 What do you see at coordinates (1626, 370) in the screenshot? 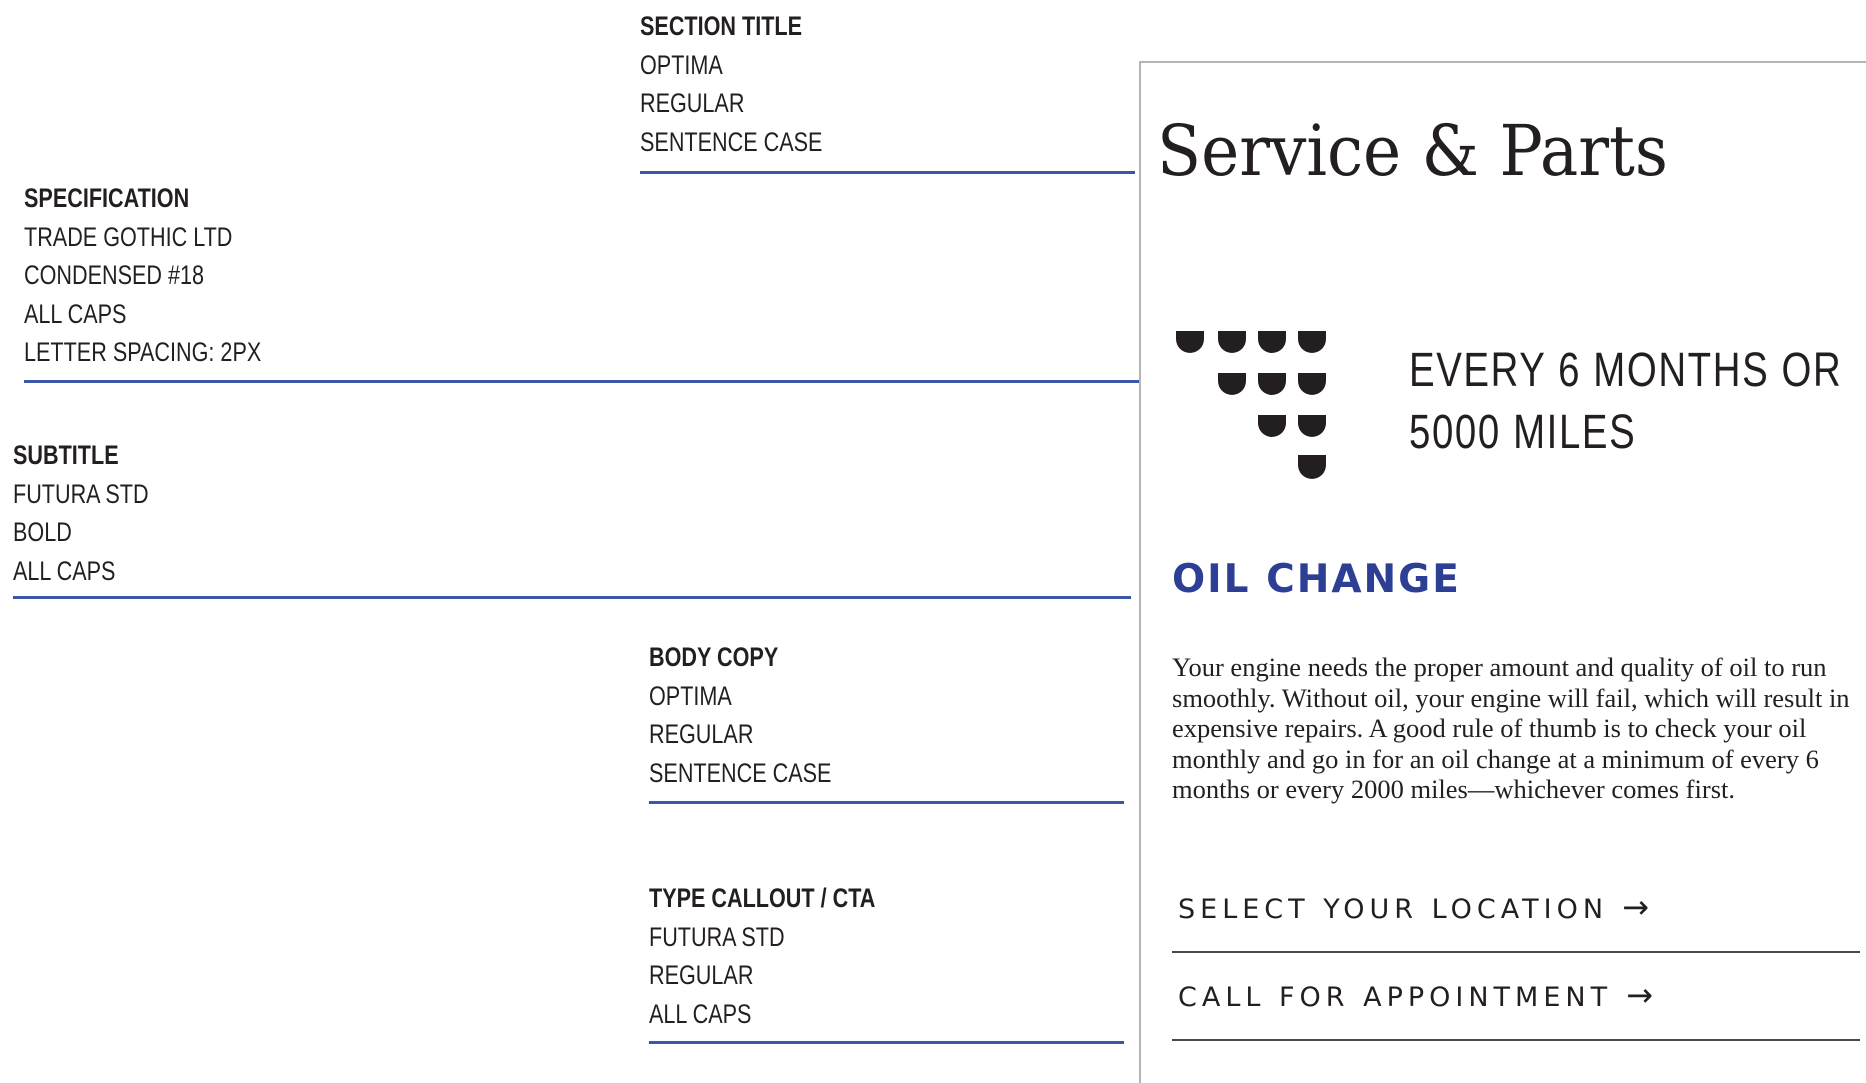
I see `specification-line: EVERY 6 MONTHS OR` at bounding box center [1626, 370].